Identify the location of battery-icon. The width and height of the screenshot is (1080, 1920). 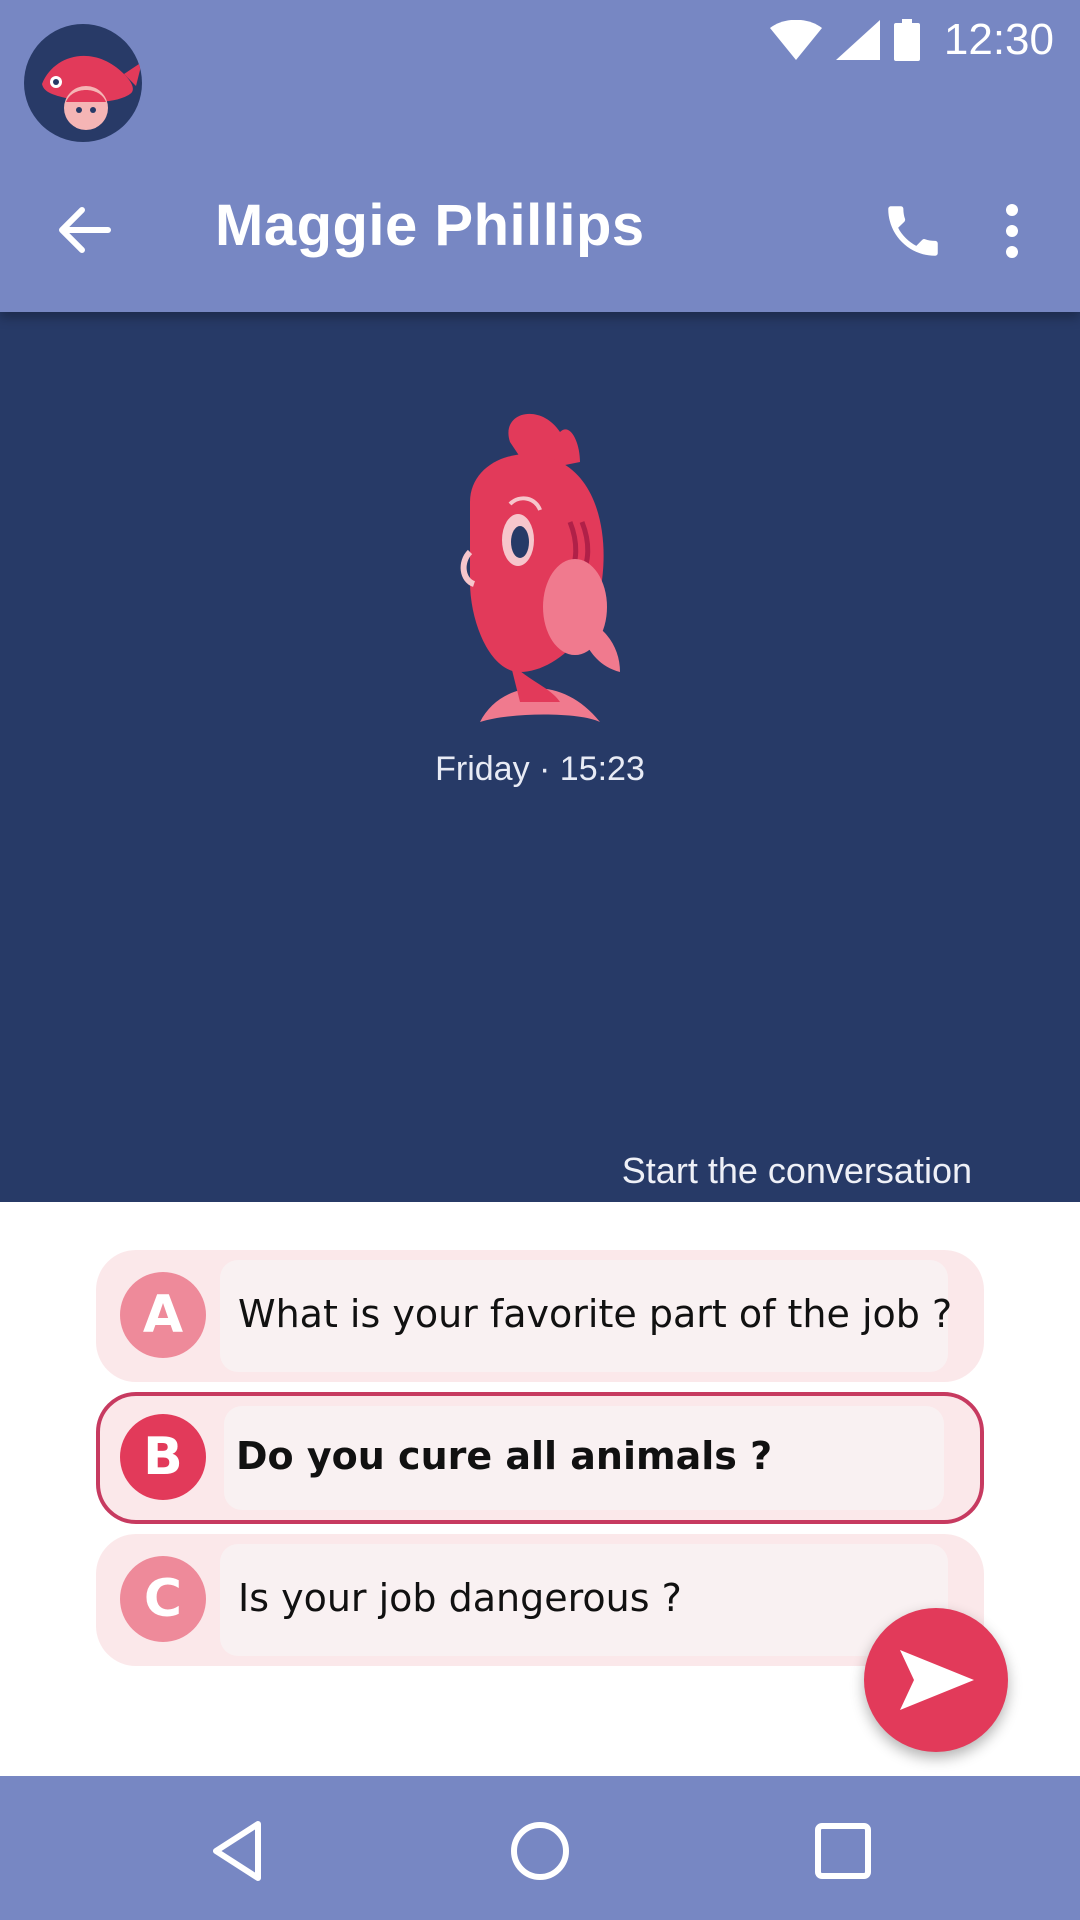
(906, 40).